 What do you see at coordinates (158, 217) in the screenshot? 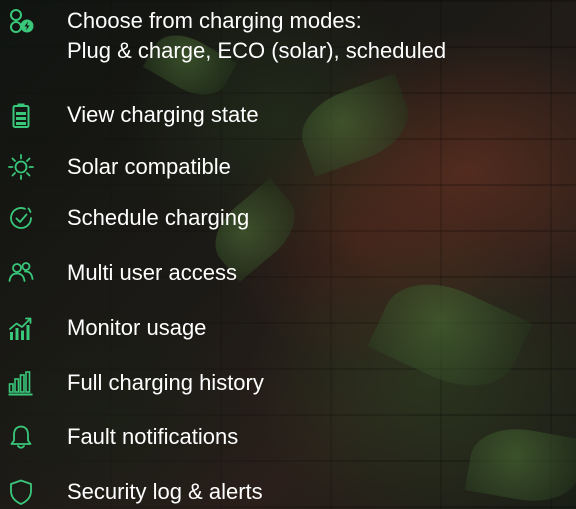
I see `feature-label: Schedule charging` at bounding box center [158, 217].